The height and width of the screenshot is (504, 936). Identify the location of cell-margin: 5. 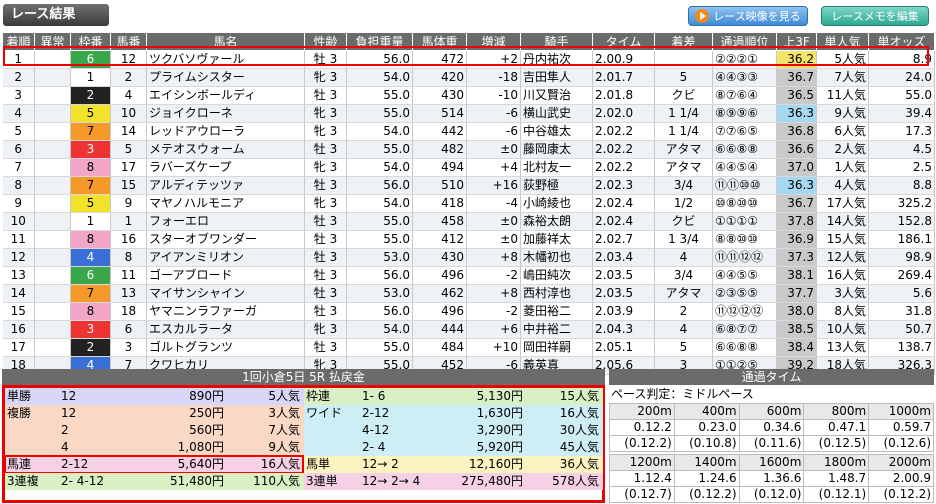
(683, 77).